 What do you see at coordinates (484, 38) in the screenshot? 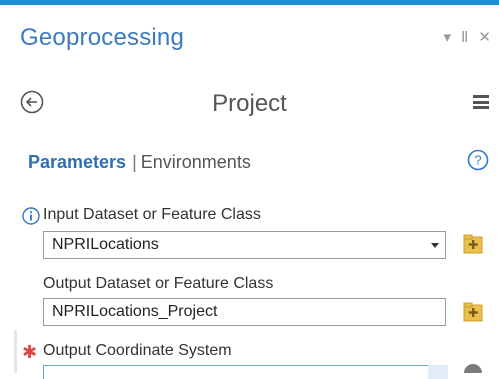
I see `close-icon: ✕` at bounding box center [484, 38].